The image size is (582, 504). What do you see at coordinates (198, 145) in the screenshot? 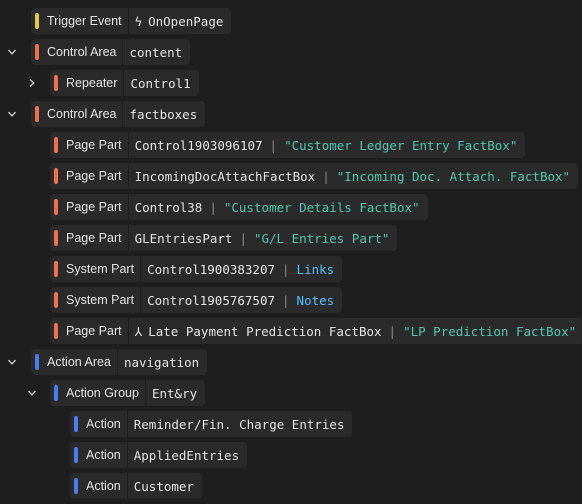
I see `node-name: Control1903096107` at bounding box center [198, 145].